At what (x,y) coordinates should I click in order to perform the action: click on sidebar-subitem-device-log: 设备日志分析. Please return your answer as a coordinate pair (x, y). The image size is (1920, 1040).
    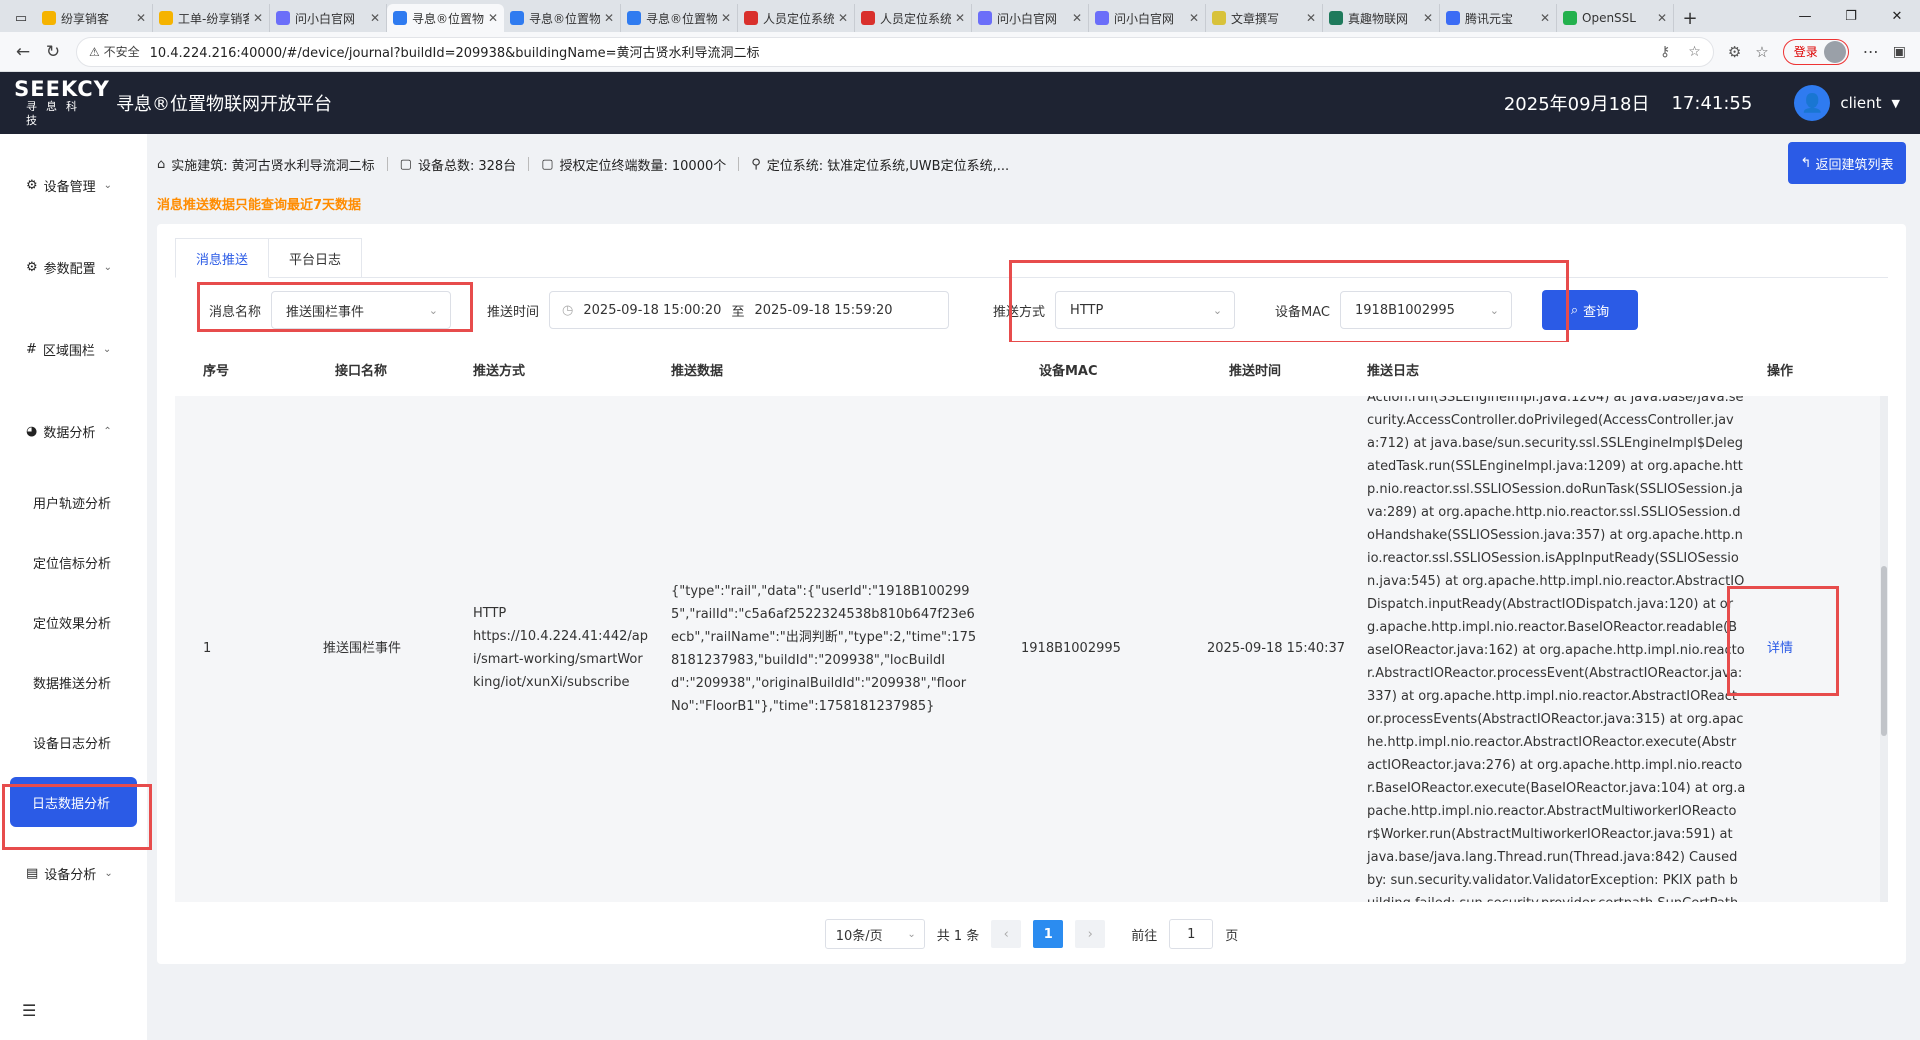
    Looking at the image, I should click on (73, 742).